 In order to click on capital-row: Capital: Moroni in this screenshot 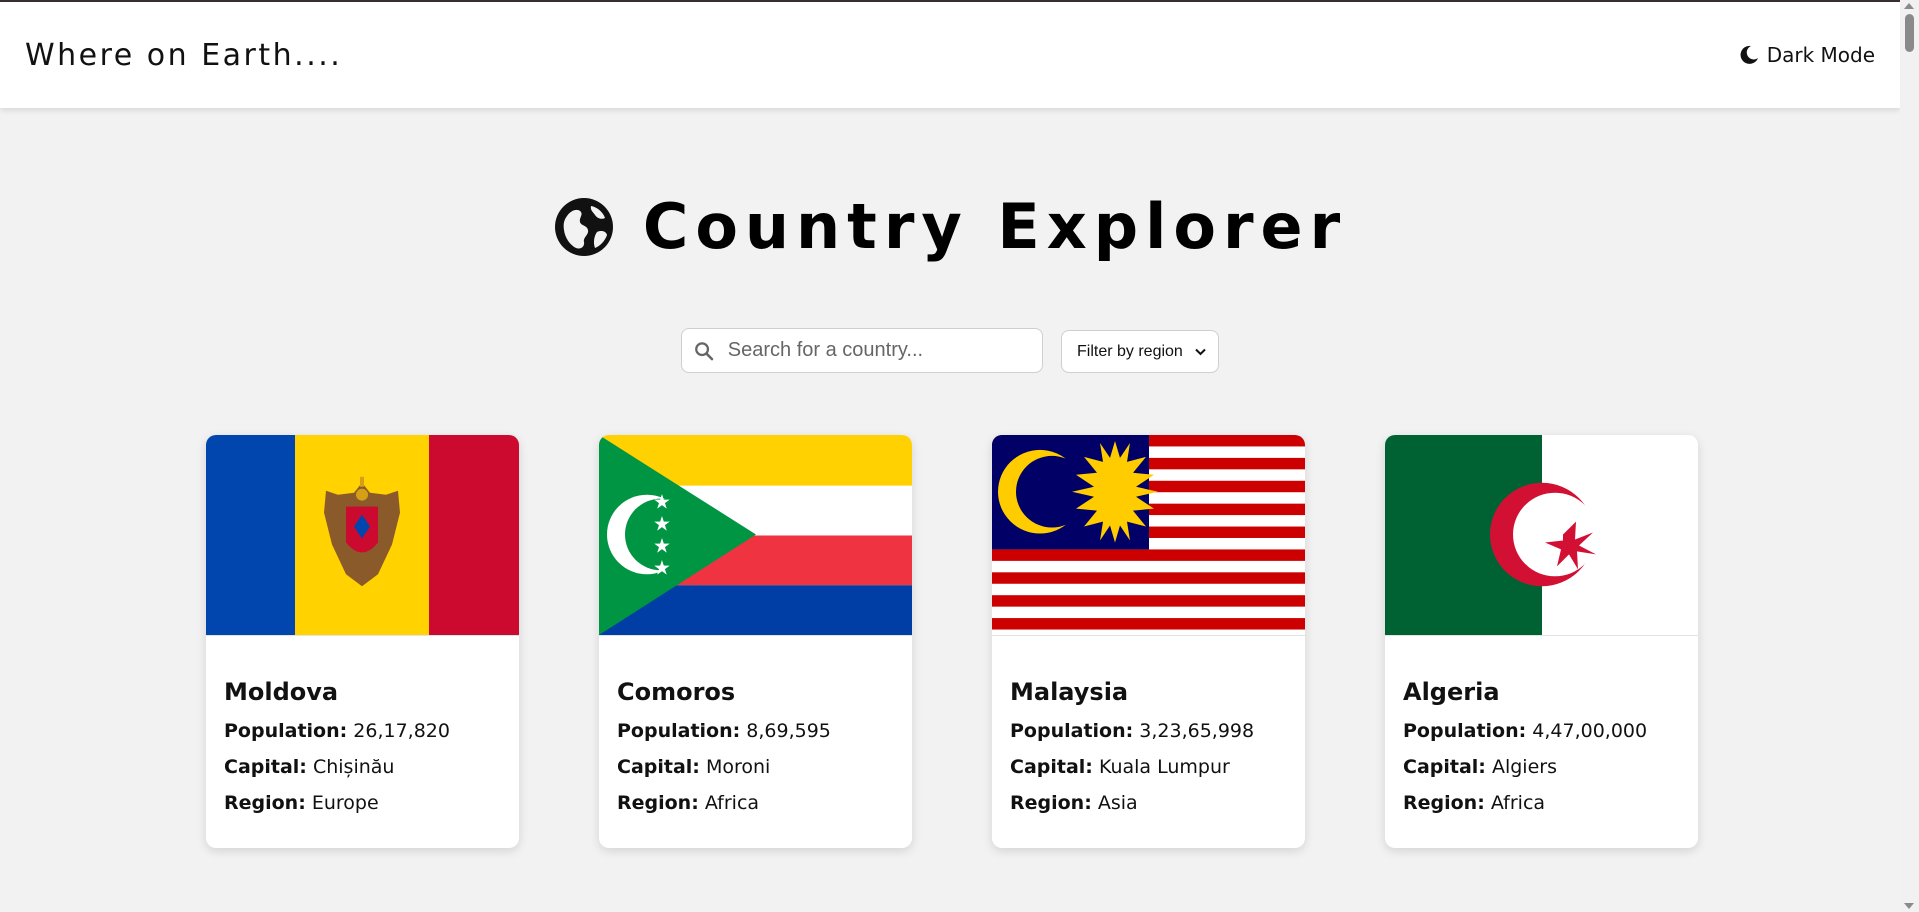, I will do `click(755, 767)`.